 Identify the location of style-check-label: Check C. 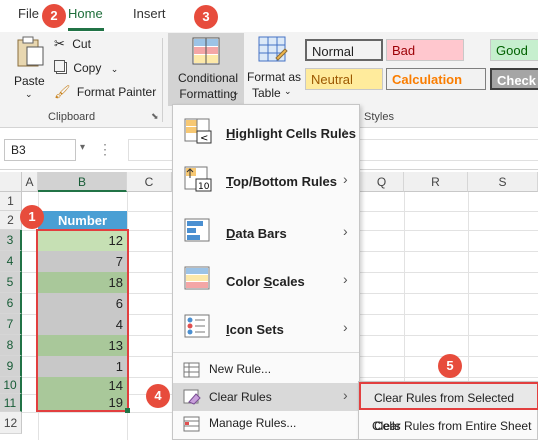
(517, 80).